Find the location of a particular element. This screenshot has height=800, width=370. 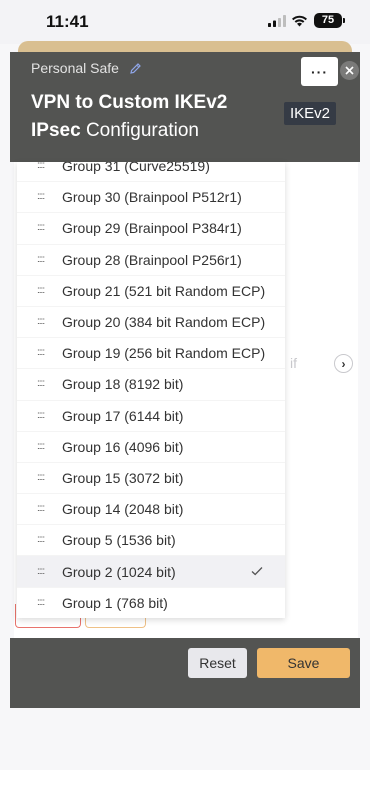

status-time: 11:41 is located at coordinates (67, 21).